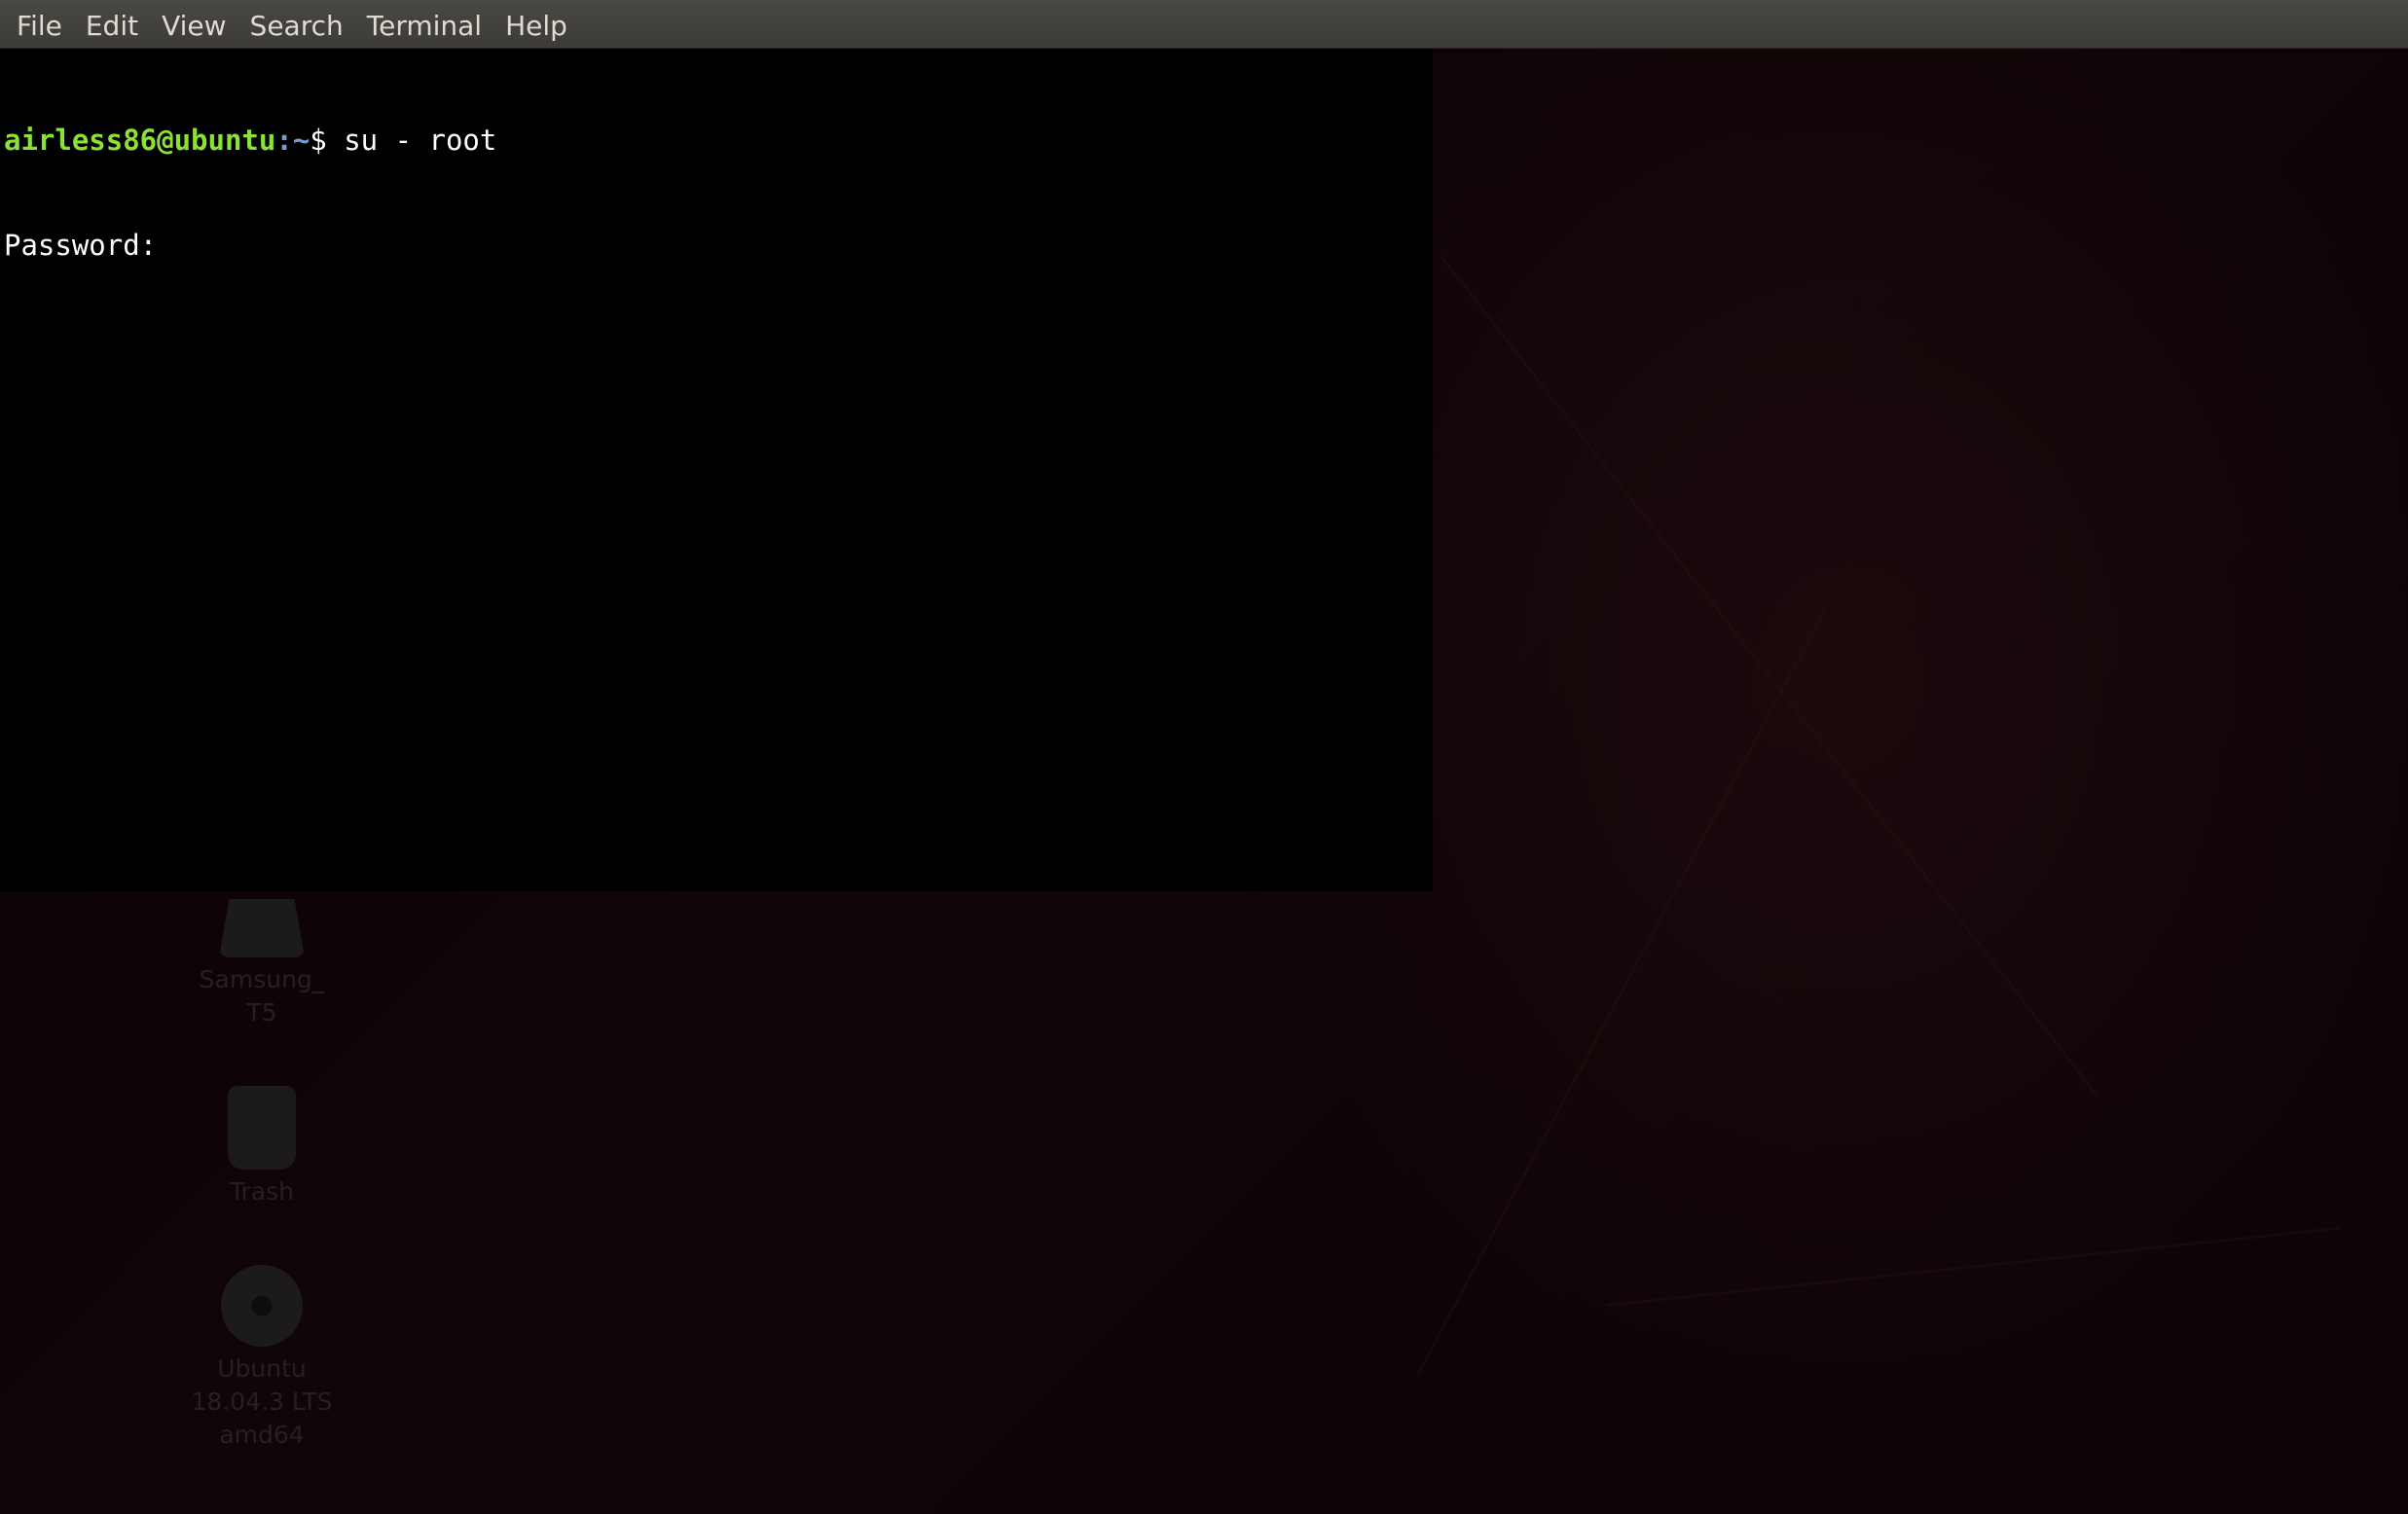  I want to click on menu-help: Help, so click(536, 24).